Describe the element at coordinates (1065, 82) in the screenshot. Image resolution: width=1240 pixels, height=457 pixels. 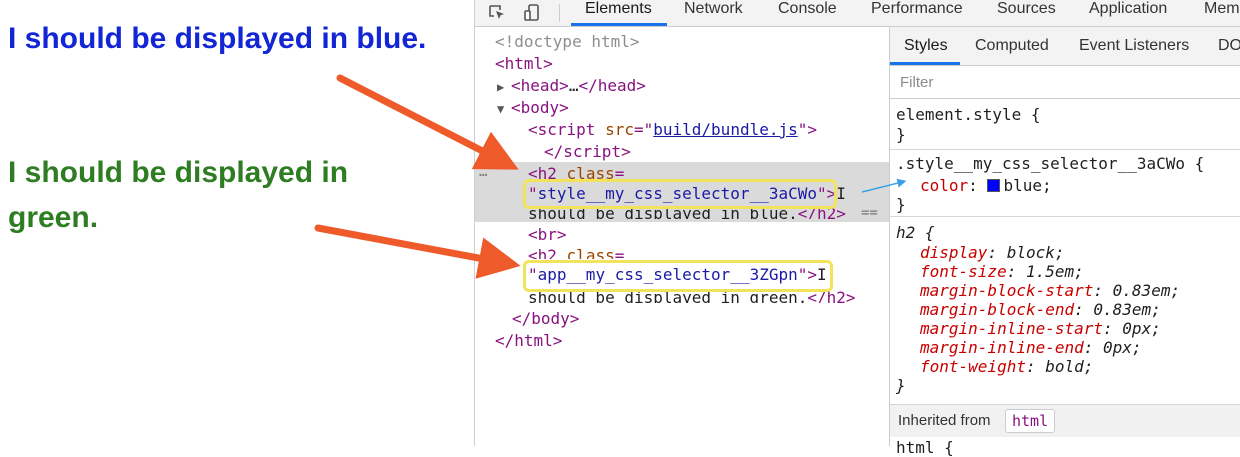
I see `styles-filter-bar: Filter` at that location.